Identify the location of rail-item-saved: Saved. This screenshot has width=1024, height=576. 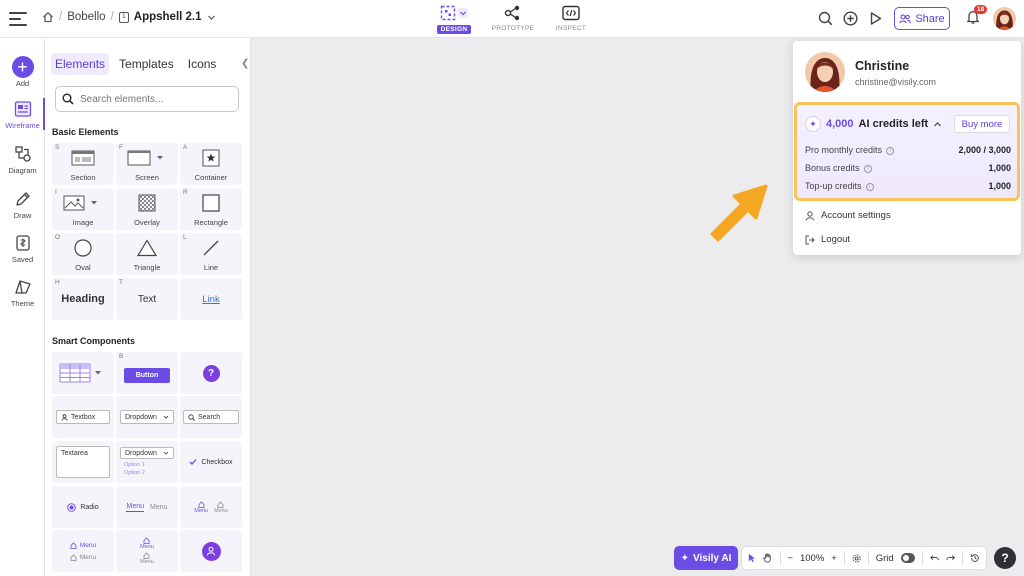
(22, 248).